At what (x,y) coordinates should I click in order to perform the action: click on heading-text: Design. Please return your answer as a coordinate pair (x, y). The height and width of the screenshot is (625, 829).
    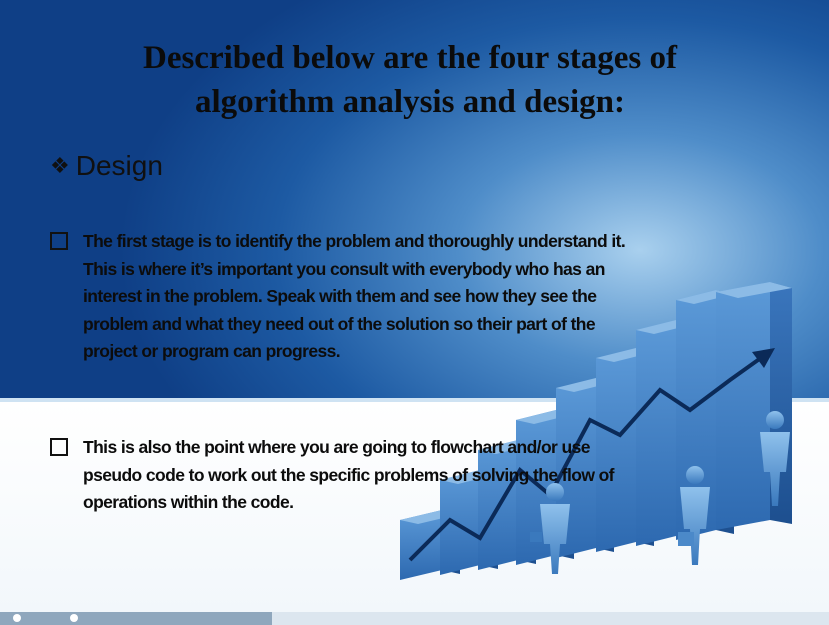
    Looking at the image, I should click on (119, 165).